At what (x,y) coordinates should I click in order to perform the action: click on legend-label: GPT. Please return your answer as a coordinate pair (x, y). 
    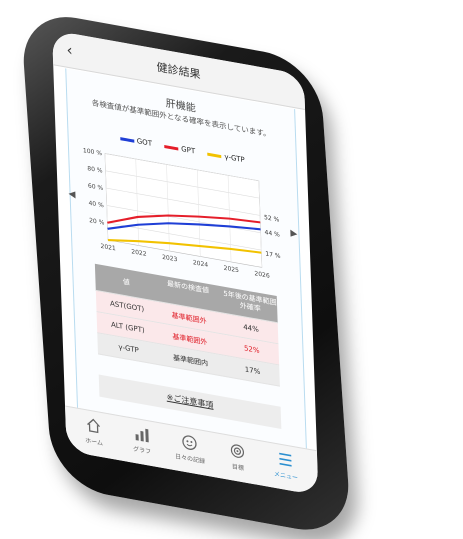
    Looking at the image, I should click on (188, 150).